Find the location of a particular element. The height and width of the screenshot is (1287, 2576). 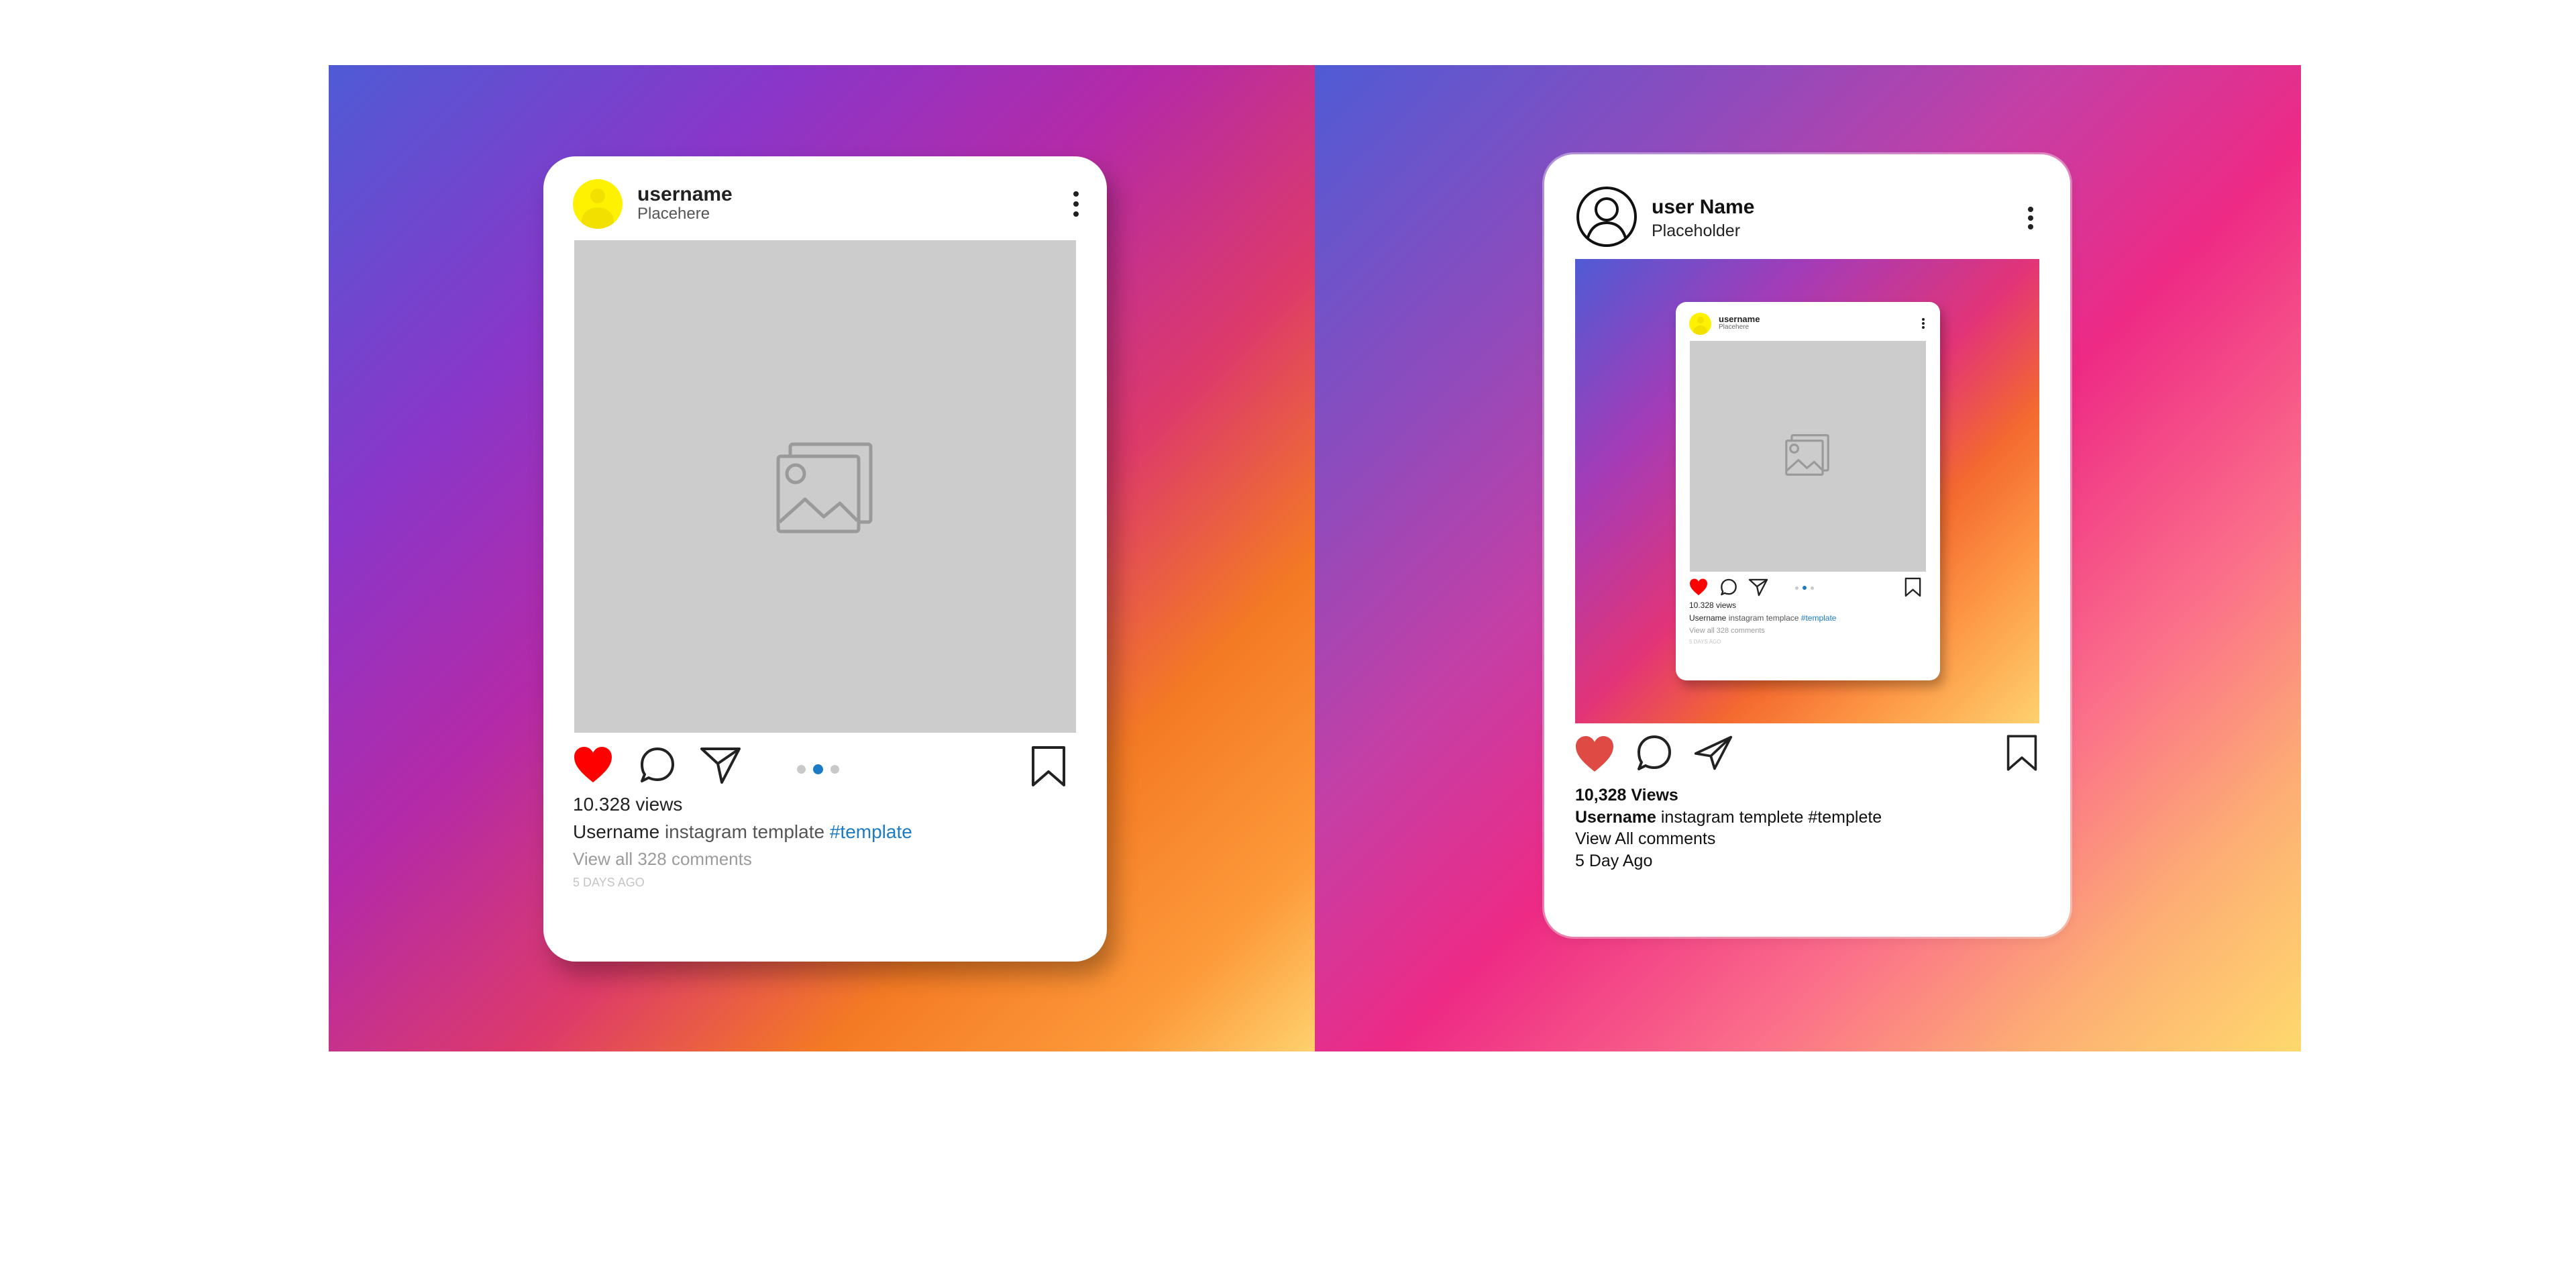

nested-username: username is located at coordinates (1739, 319).